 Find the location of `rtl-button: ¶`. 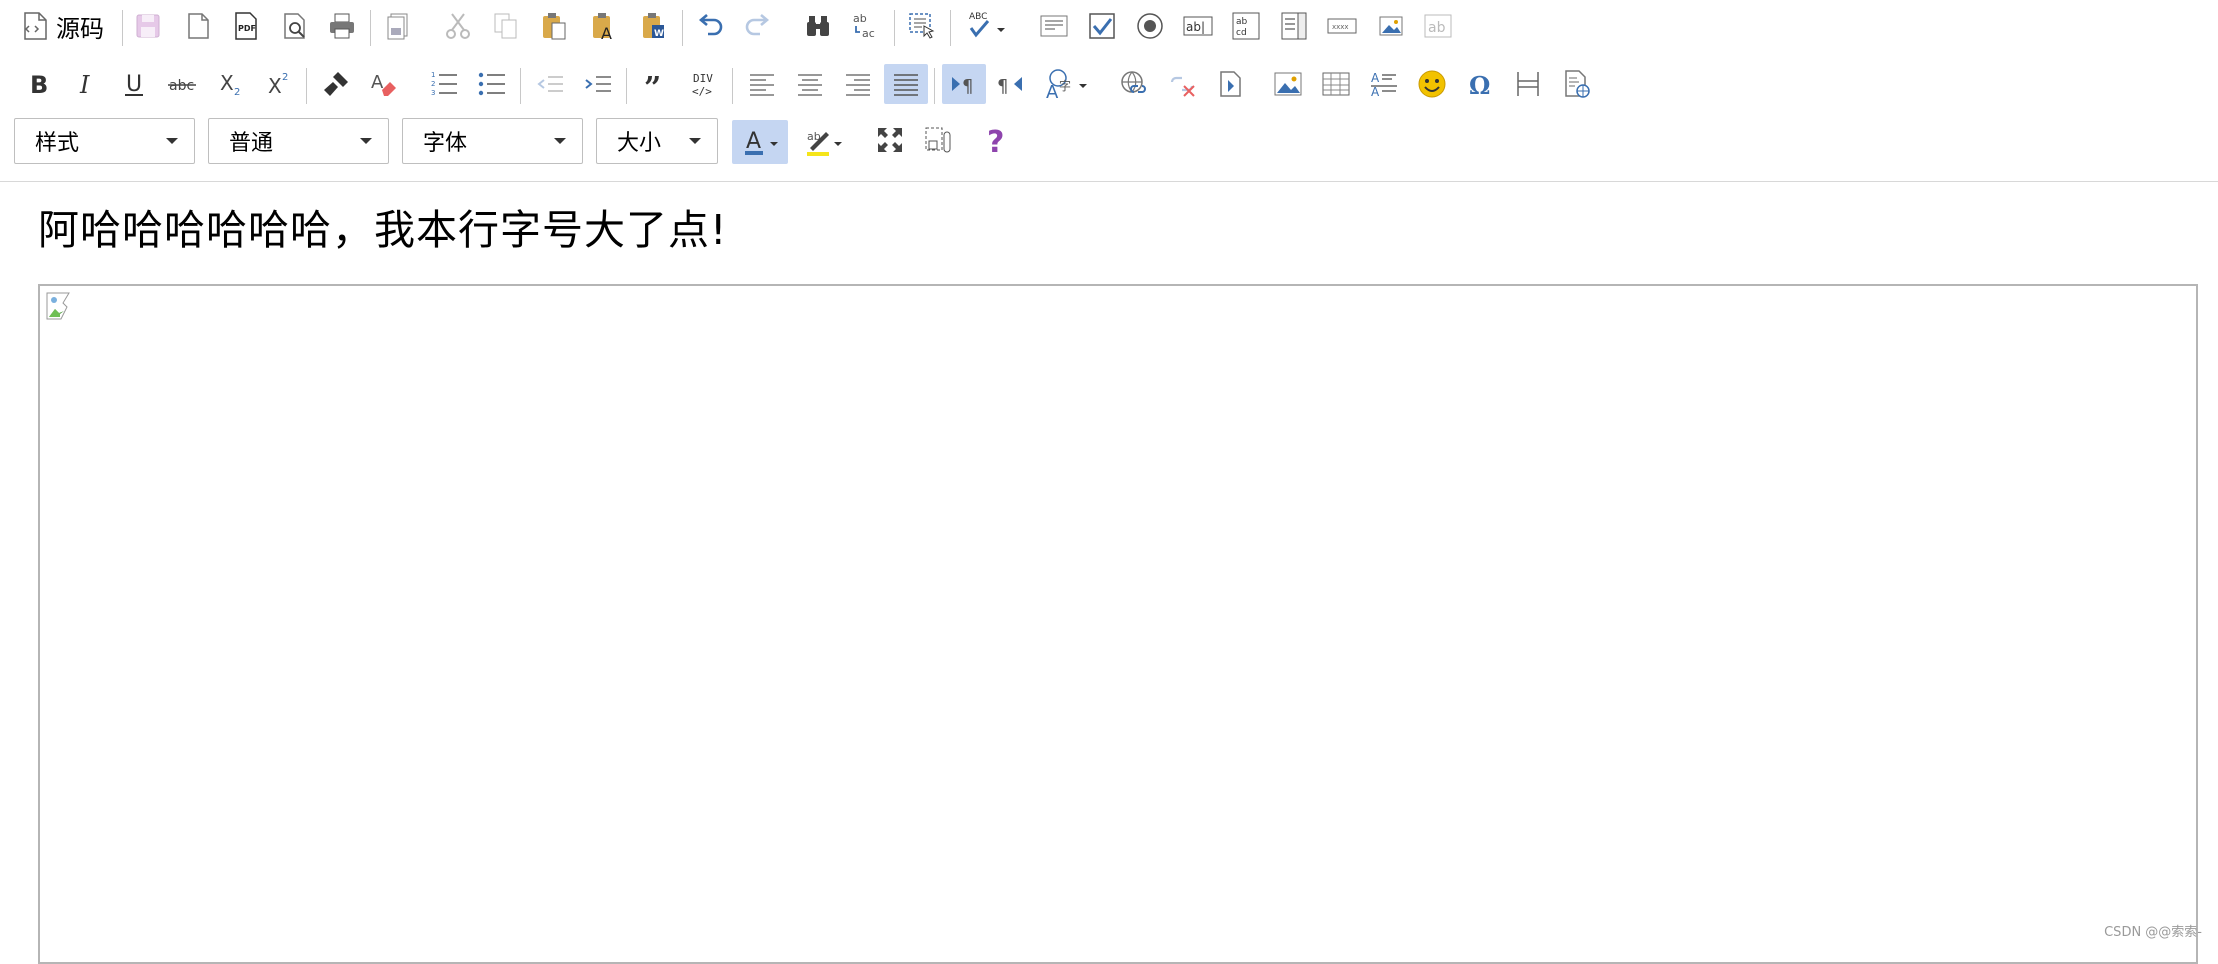

rtl-button: ¶ is located at coordinates (1010, 84).